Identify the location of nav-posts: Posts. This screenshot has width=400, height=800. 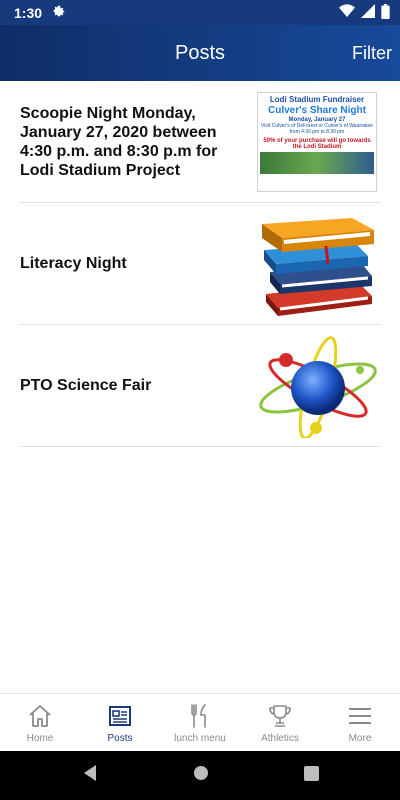
(120, 722).